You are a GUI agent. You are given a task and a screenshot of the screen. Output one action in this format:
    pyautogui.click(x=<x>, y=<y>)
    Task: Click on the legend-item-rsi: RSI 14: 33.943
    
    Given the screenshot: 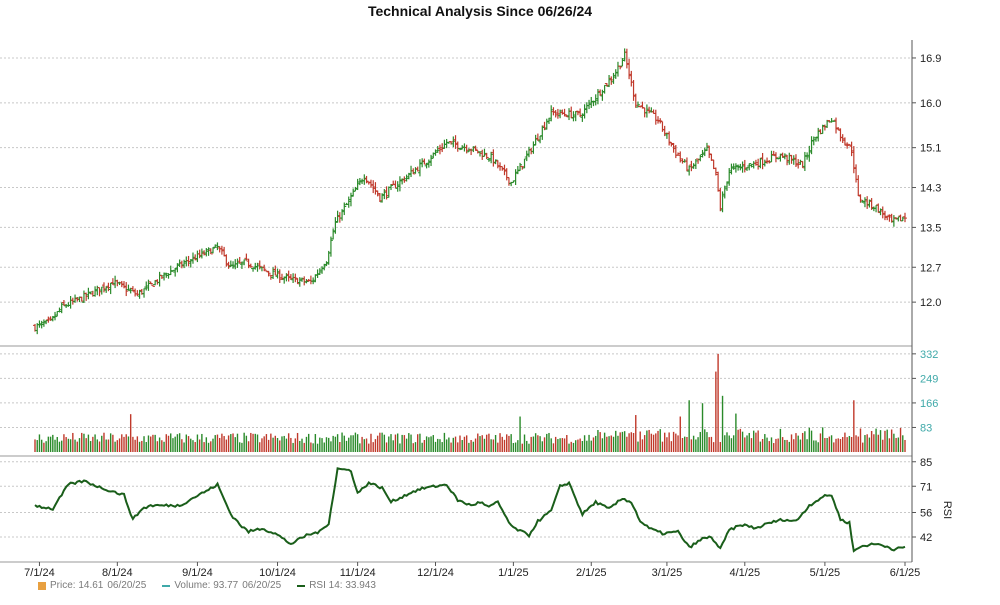 What is the action you would take?
    pyautogui.click(x=336, y=585)
    